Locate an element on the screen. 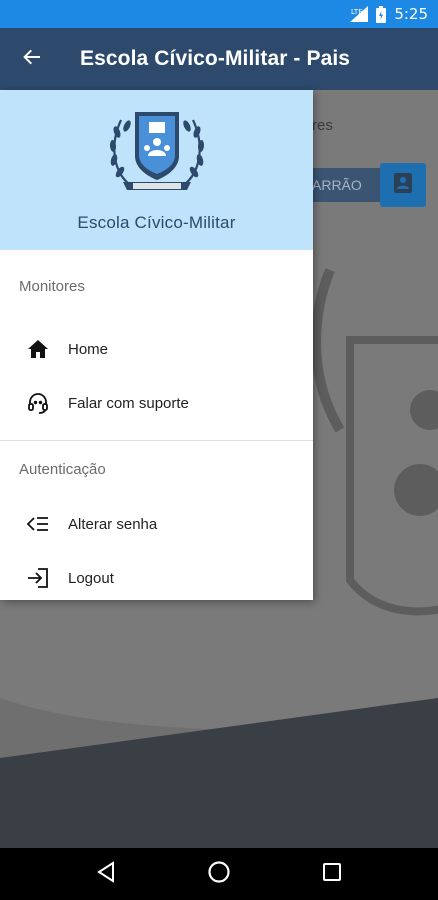 This screenshot has height=900, width=438. menu-item-falar-com-suporte: Falar com suporte is located at coordinates (156, 403).